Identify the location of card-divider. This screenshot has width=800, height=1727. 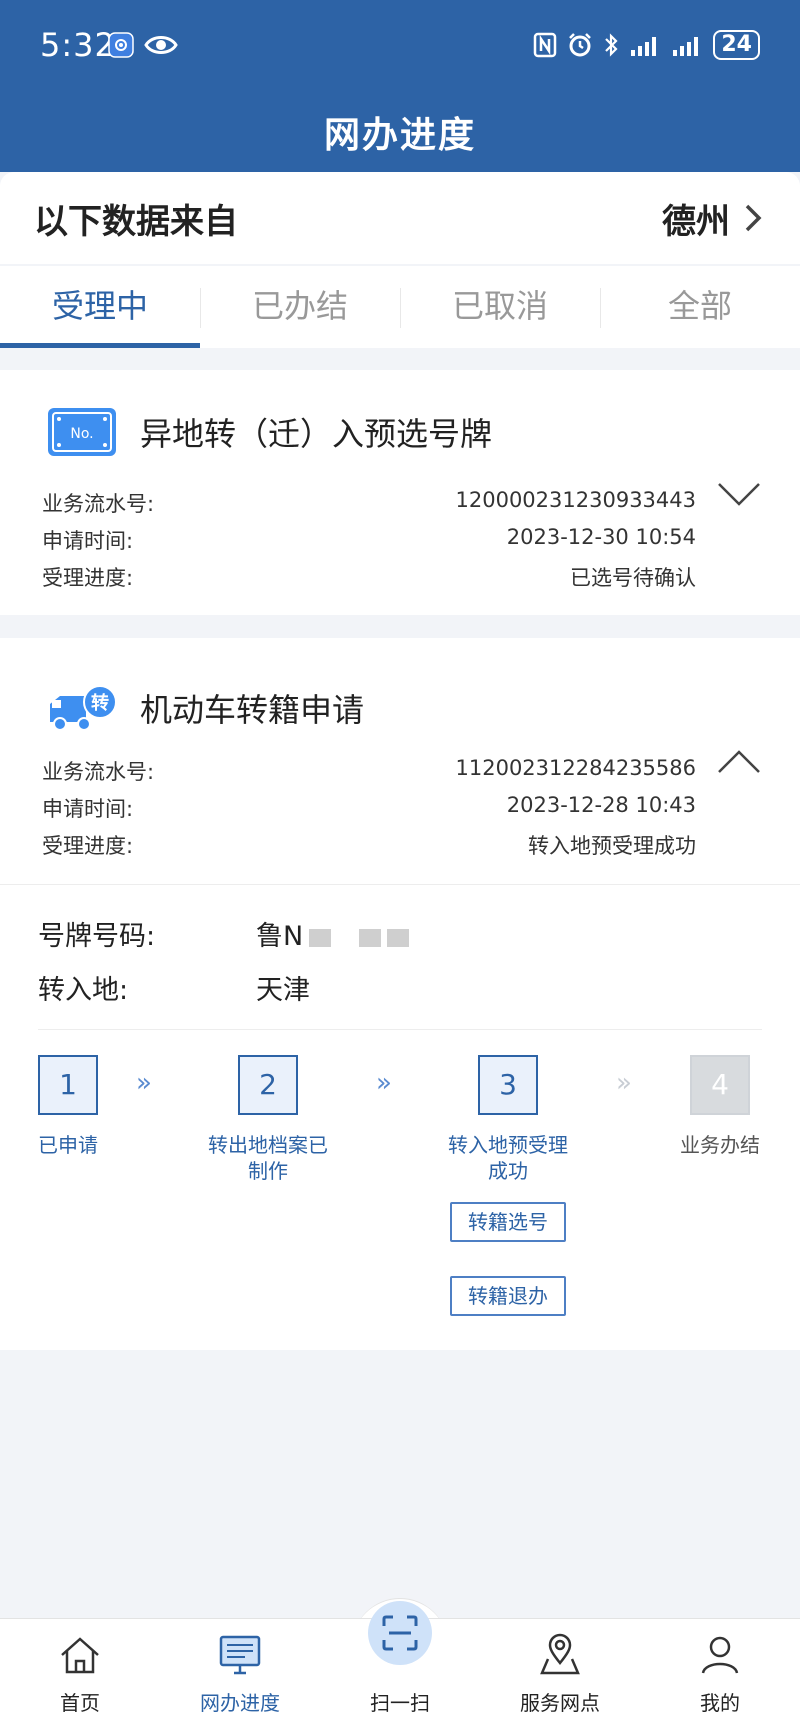
(400, 884).